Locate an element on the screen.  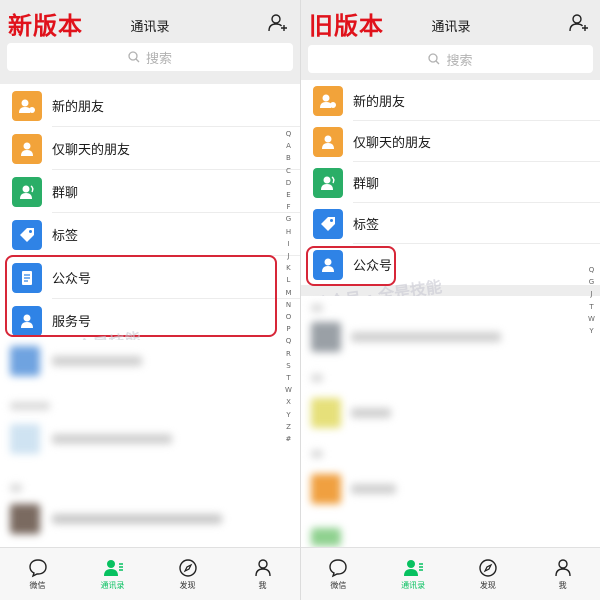
index-letter: C is located at coordinates (288, 171).